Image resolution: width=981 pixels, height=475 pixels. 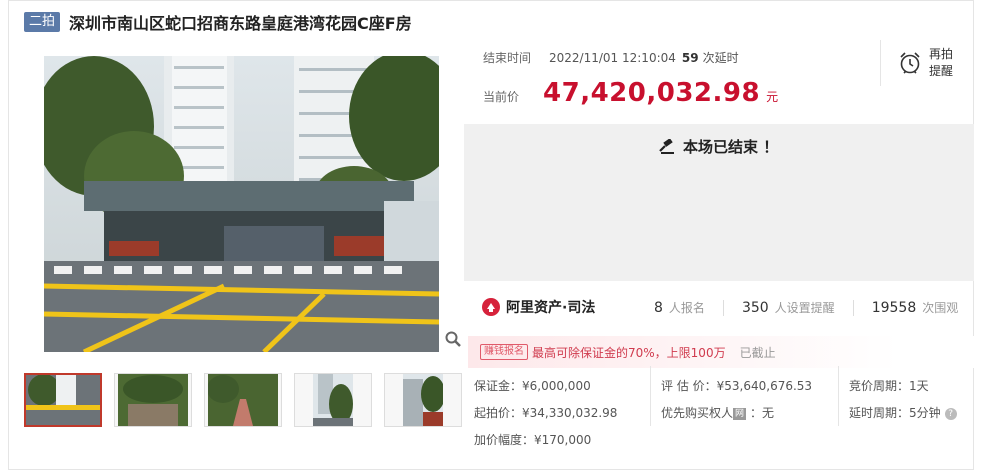 I want to click on delay-count: 59, so click(x=690, y=57).